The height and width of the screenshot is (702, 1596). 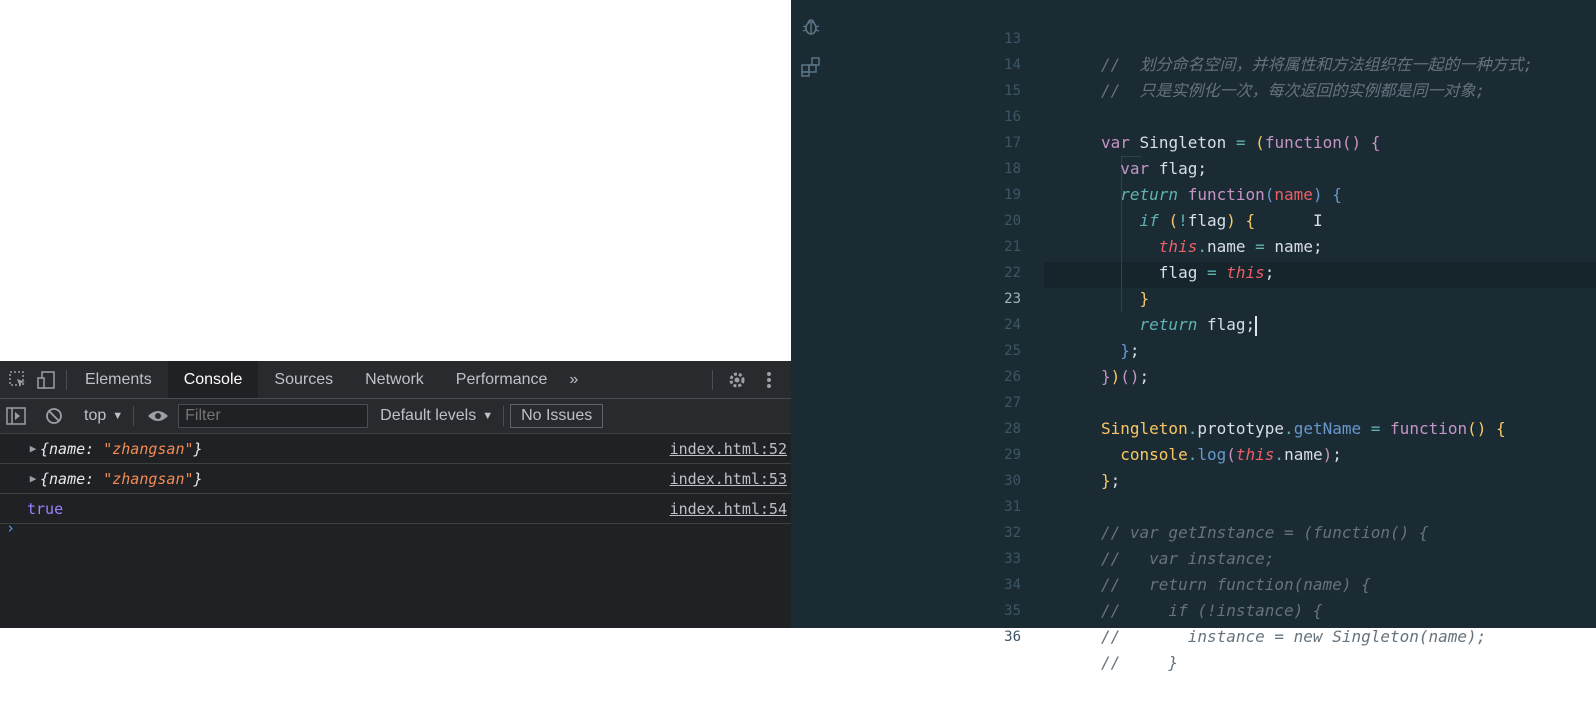 I want to click on code-text: if (!flag) { I, so click(x=1231, y=220).